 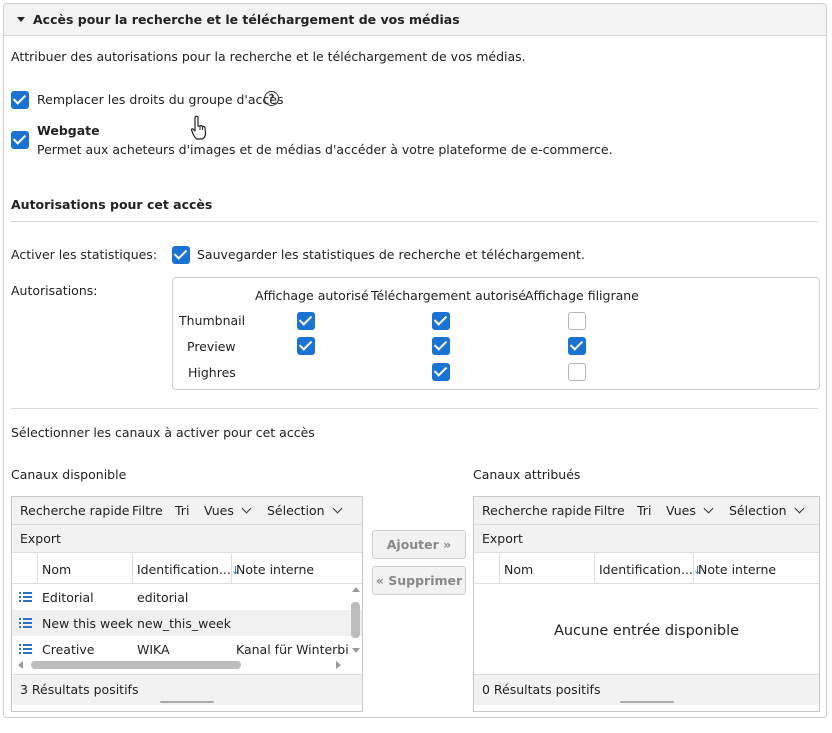 What do you see at coordinates (312, 295) in the screenshot?
I see `col-display: Affichage autorisé` at bounding box center [312, 295].